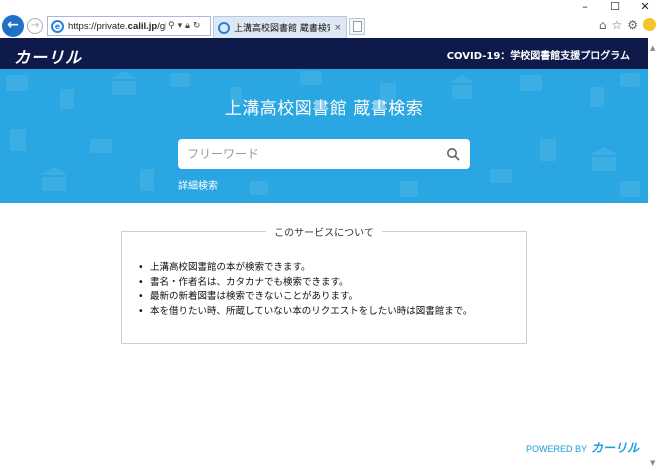  I want to click on tab-title: 上溝高校図書館 蔵書検索, so click(282, 29).